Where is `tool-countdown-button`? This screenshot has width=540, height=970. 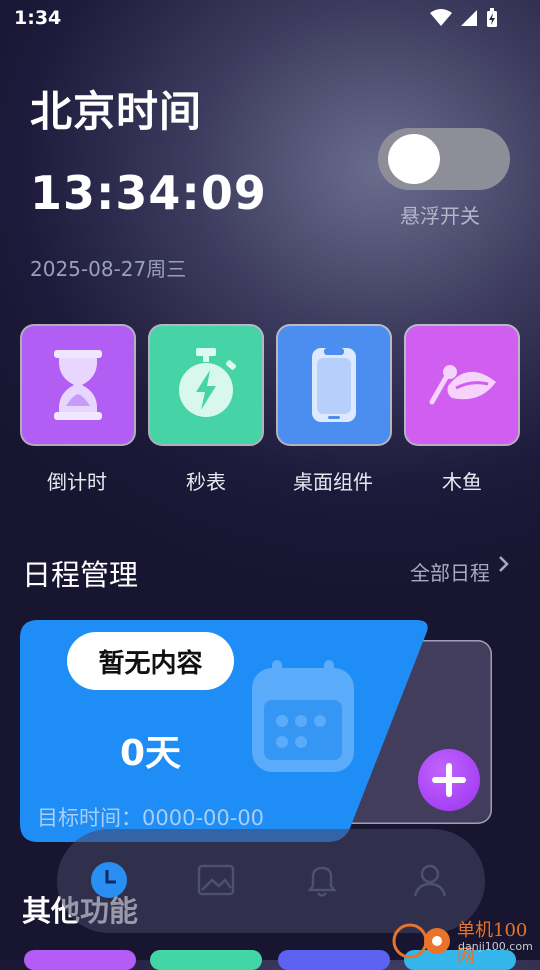 tool-countdown-button is located at coordinates (78, 385).